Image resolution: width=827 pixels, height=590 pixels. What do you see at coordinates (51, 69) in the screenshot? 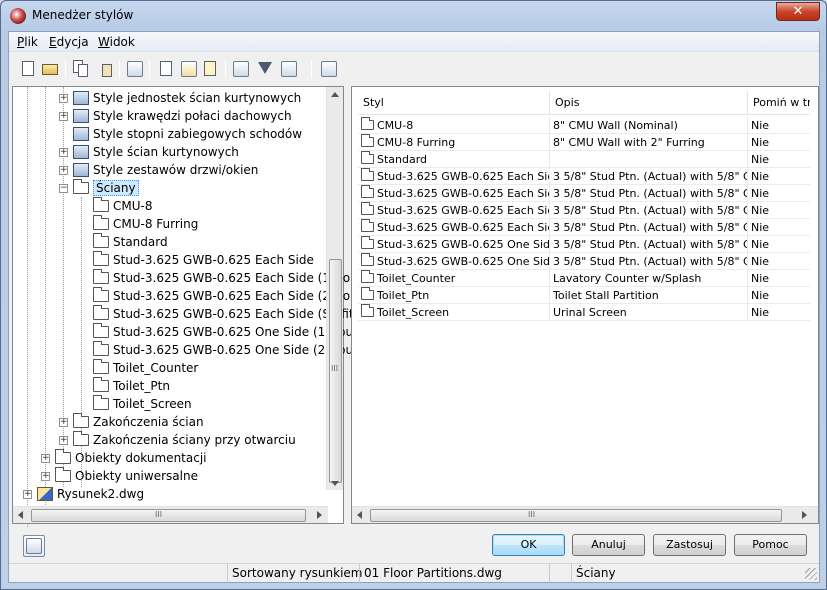
I see `open-drawing-icon` at bounding box center [51, 69].